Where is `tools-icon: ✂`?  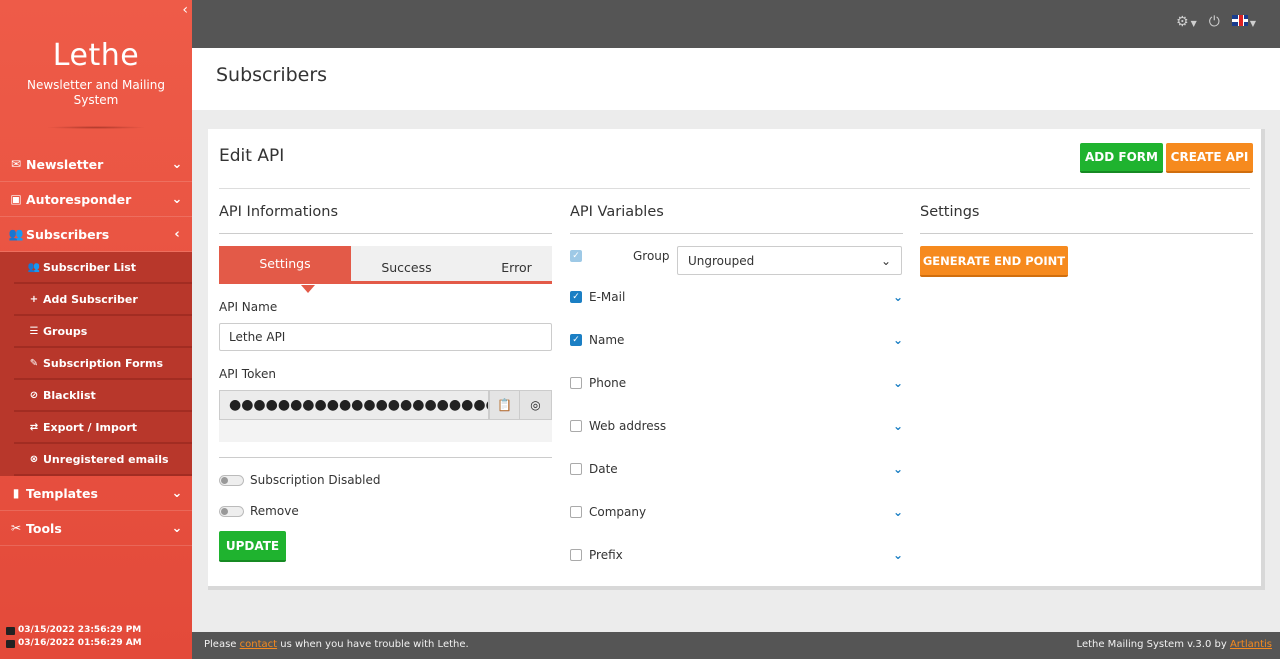 tools-icon: ✂ is located at coordinates (16, 528).